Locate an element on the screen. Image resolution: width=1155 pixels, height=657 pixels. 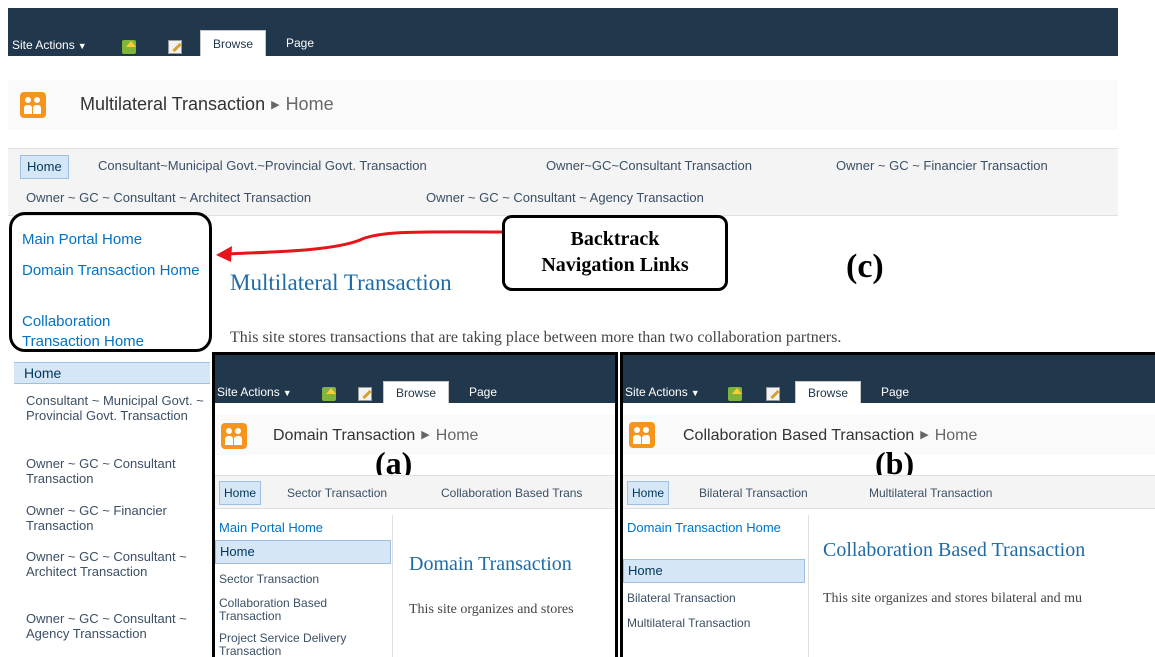
panel-page-description: This site organizes and stores is located at coordinates (491, 609).